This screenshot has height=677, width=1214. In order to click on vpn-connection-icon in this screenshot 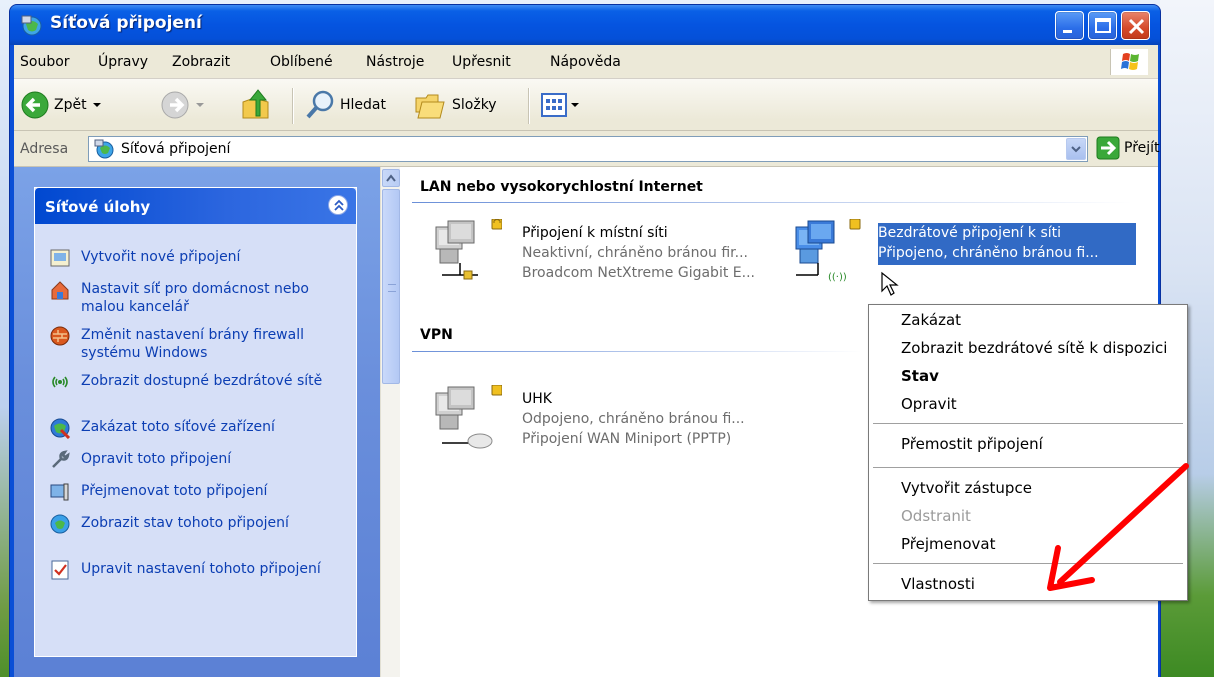, I will do `click(467, 420)`.